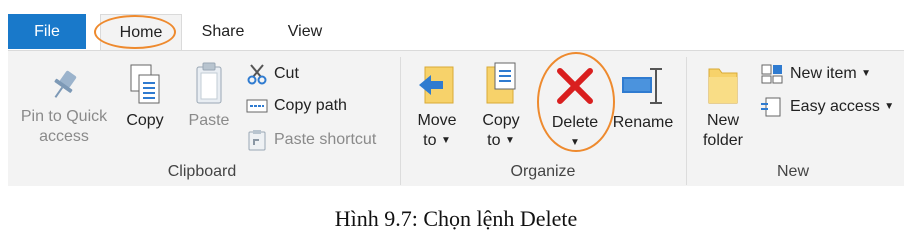 This screenshot has height=242, width=912. Describe the element at coordinates (65, 84) in the screenshot. I see `pin-icon` at that location.